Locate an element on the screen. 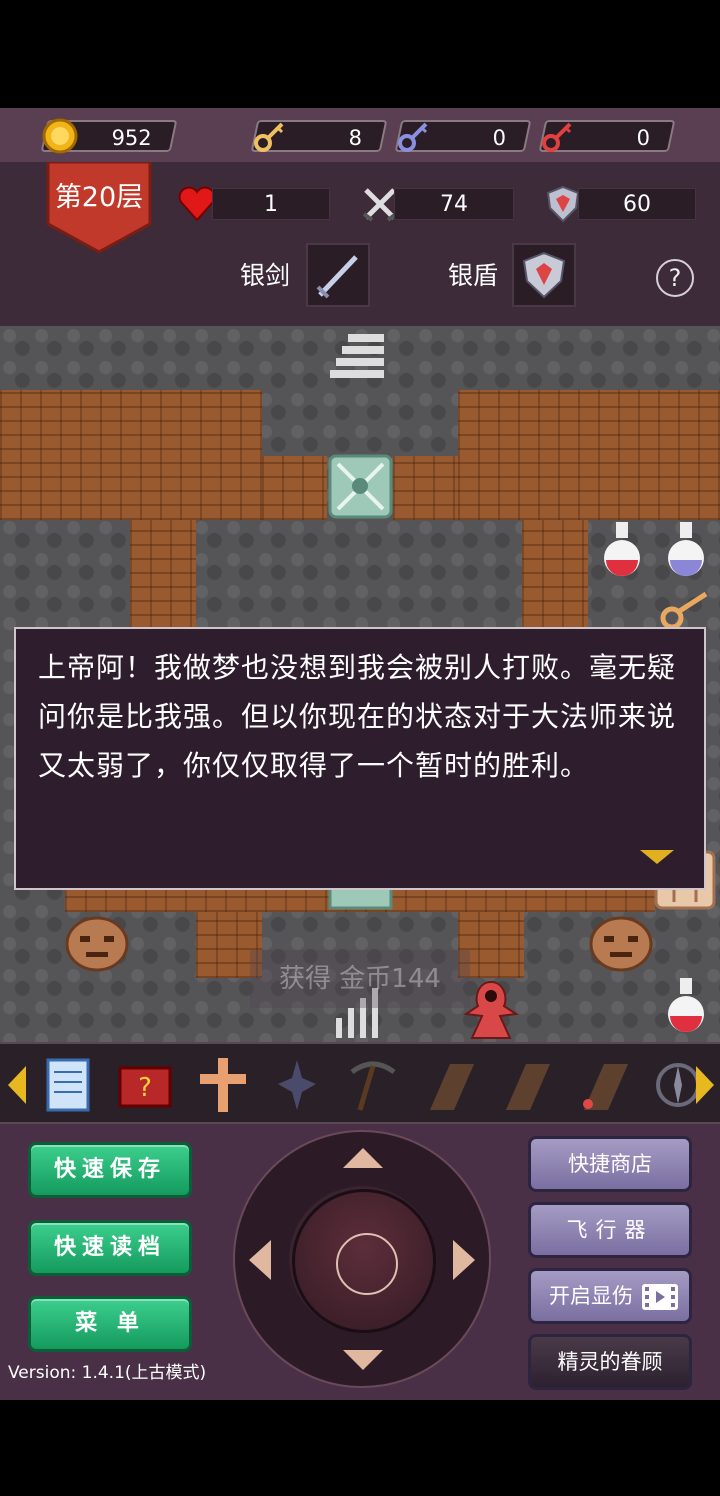  magic-door-icon is located at coordinates (360, 486).